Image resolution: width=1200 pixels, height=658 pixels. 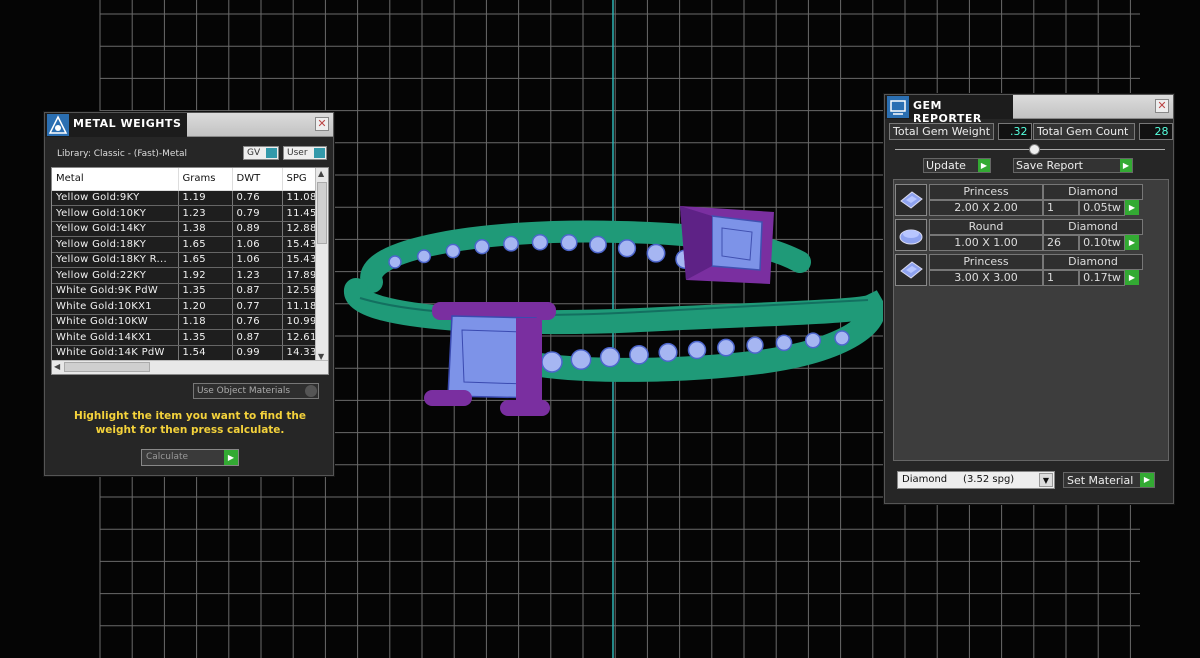 What do you see at coordinates (490, 359) in the screenshot?
I see `princess-setting-bottom` at bounding box center [490, 359].